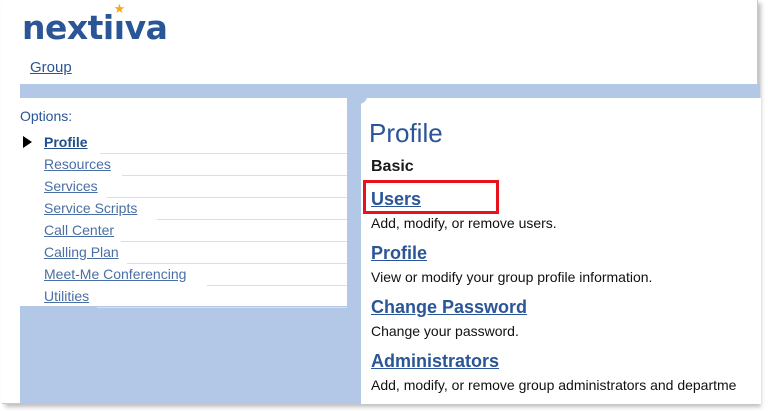 The image size is (768, 411). What do you see at coordinates (51, 67) in the screenshot?
I see `group-link: Group` at bounding box center [51, 67].